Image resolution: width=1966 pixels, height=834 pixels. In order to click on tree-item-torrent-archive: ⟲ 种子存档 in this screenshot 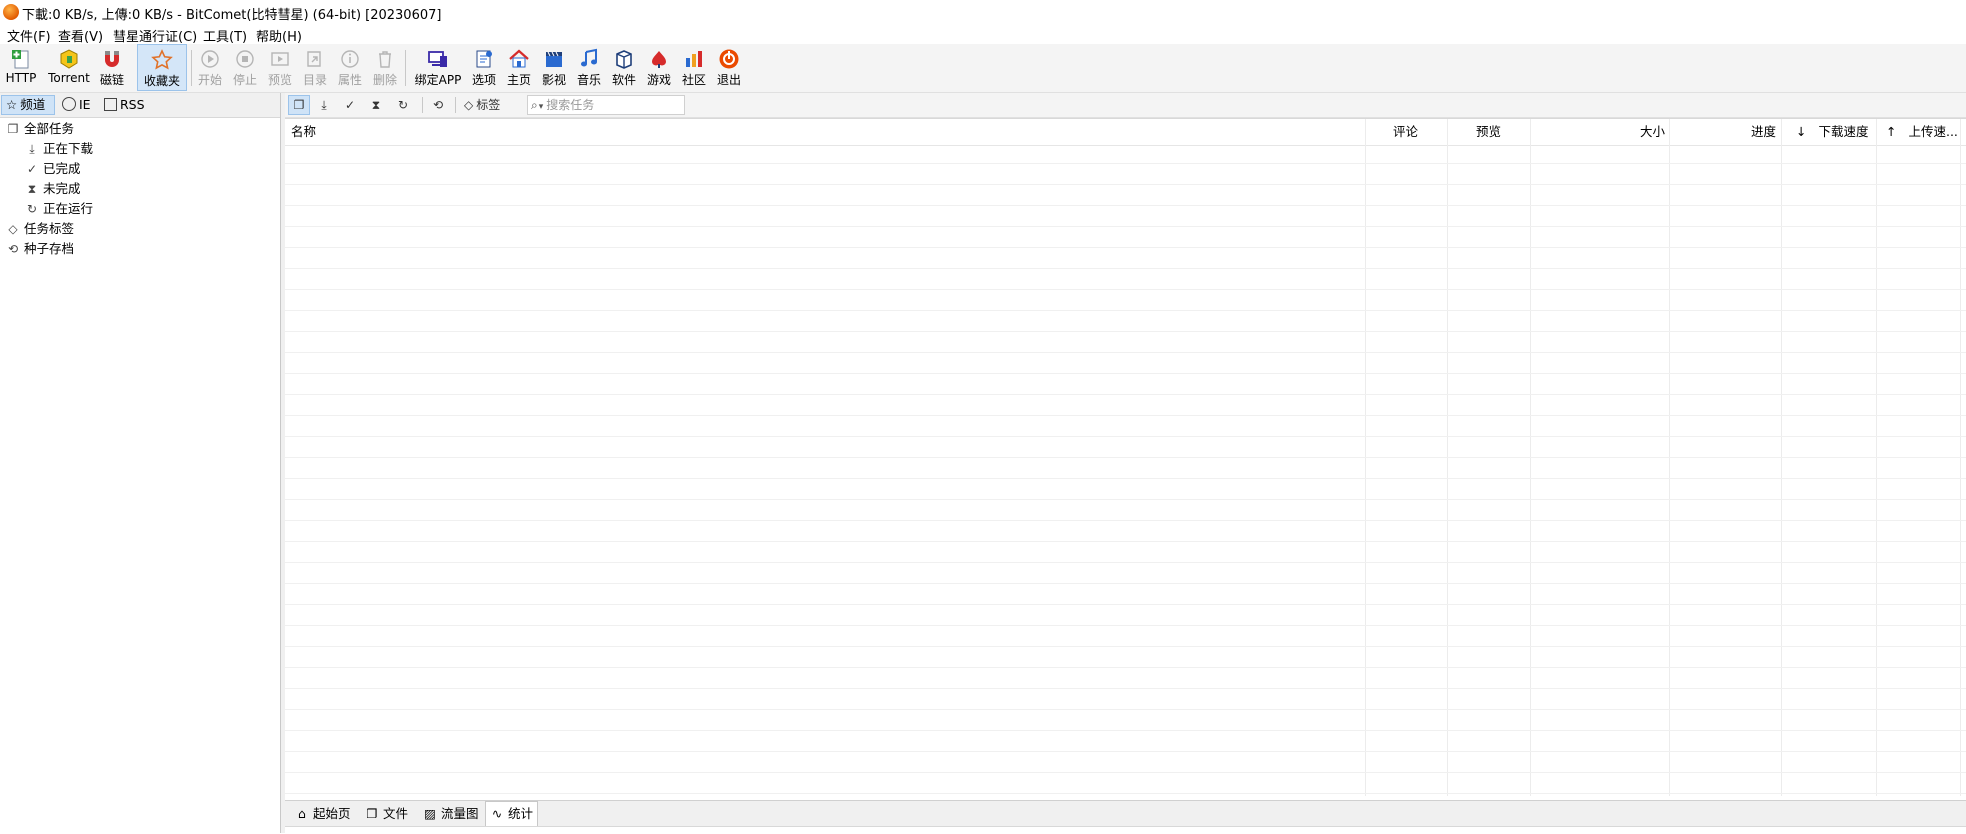, I will do `click(40, 249)`.